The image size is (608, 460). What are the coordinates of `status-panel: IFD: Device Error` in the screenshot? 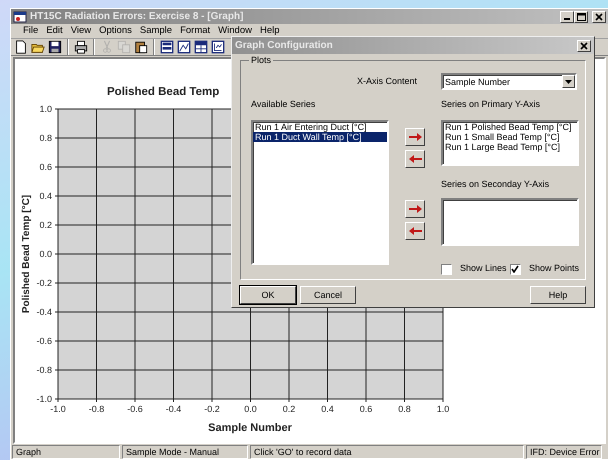 It's located at (564, 452).